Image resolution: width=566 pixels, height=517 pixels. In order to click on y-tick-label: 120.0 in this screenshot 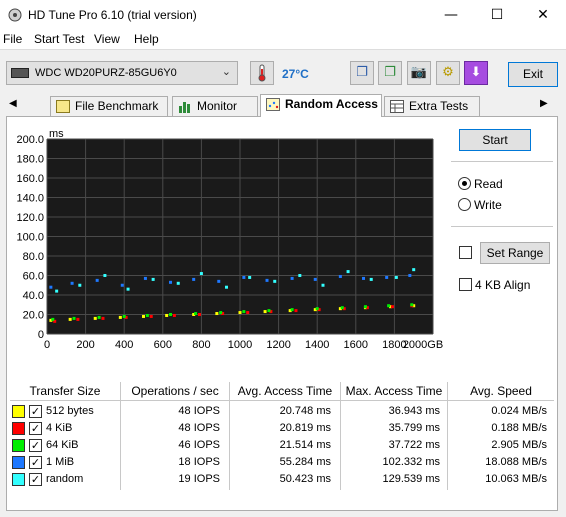, I will do `click(30, 218)`.